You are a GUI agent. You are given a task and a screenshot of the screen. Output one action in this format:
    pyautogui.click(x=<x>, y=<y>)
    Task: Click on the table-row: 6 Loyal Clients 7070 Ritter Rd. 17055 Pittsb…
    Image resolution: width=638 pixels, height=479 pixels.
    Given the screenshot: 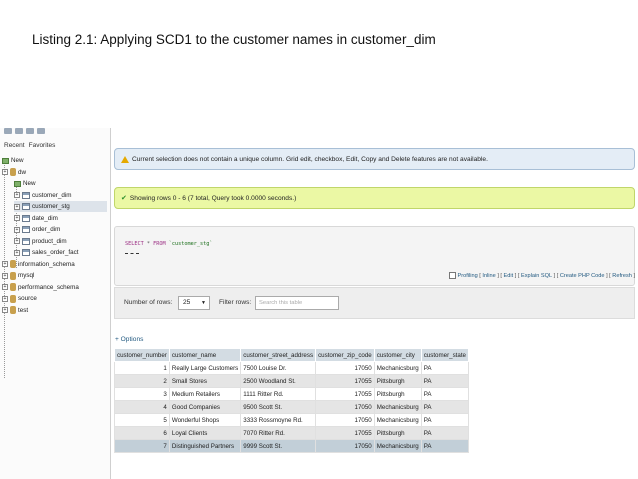 What is the action you would take?
    pyautogui.click(x=292, y=433)
    